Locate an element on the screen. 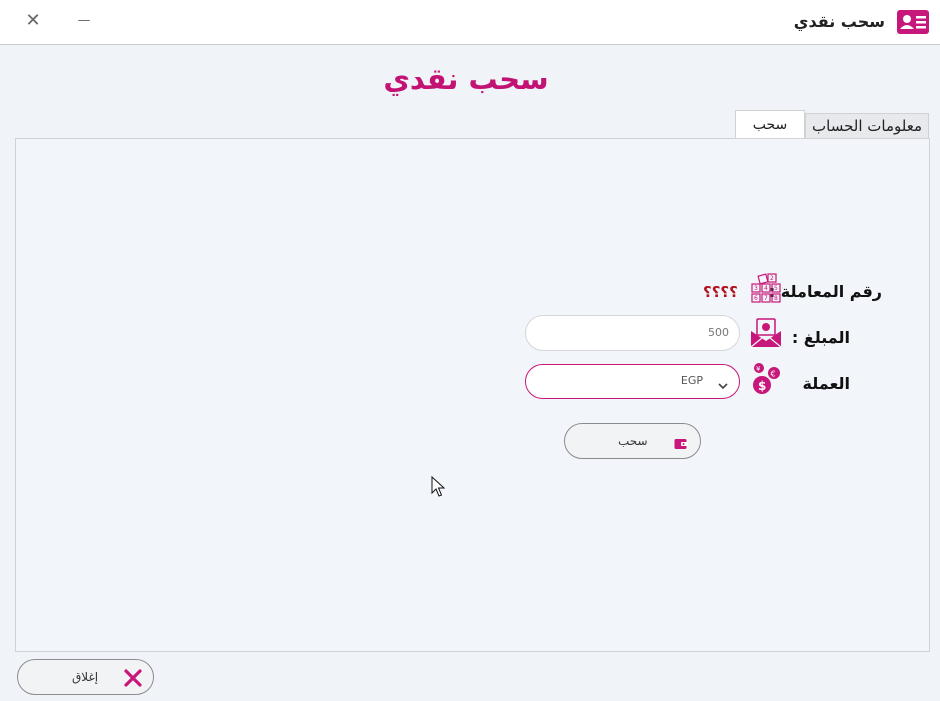 The image size is (940, 701). svg-text: 5 is located at coordinates (776, 288).